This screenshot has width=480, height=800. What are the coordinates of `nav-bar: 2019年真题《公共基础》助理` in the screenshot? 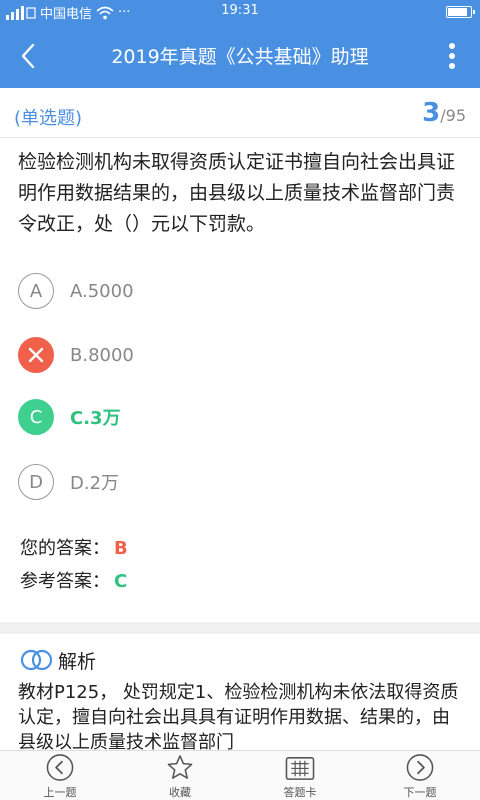 It's located at (240, 56).